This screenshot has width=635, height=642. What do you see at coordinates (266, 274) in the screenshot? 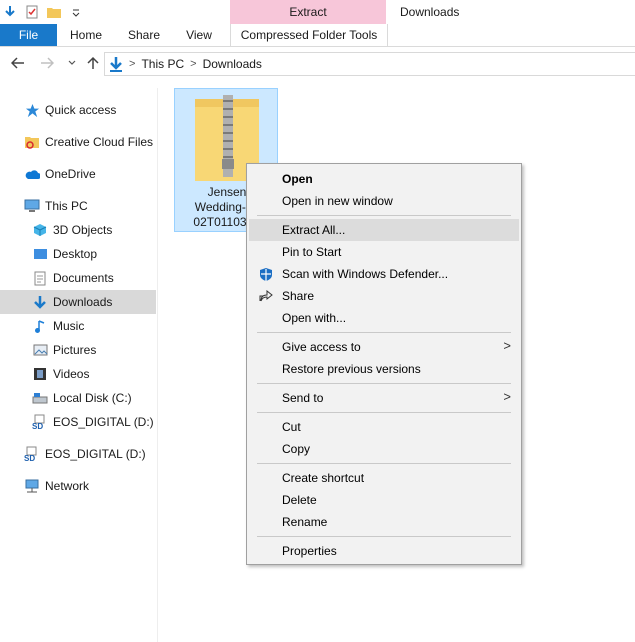
I see `windows-defender-shield-icon` at bounding box center [266, 274].